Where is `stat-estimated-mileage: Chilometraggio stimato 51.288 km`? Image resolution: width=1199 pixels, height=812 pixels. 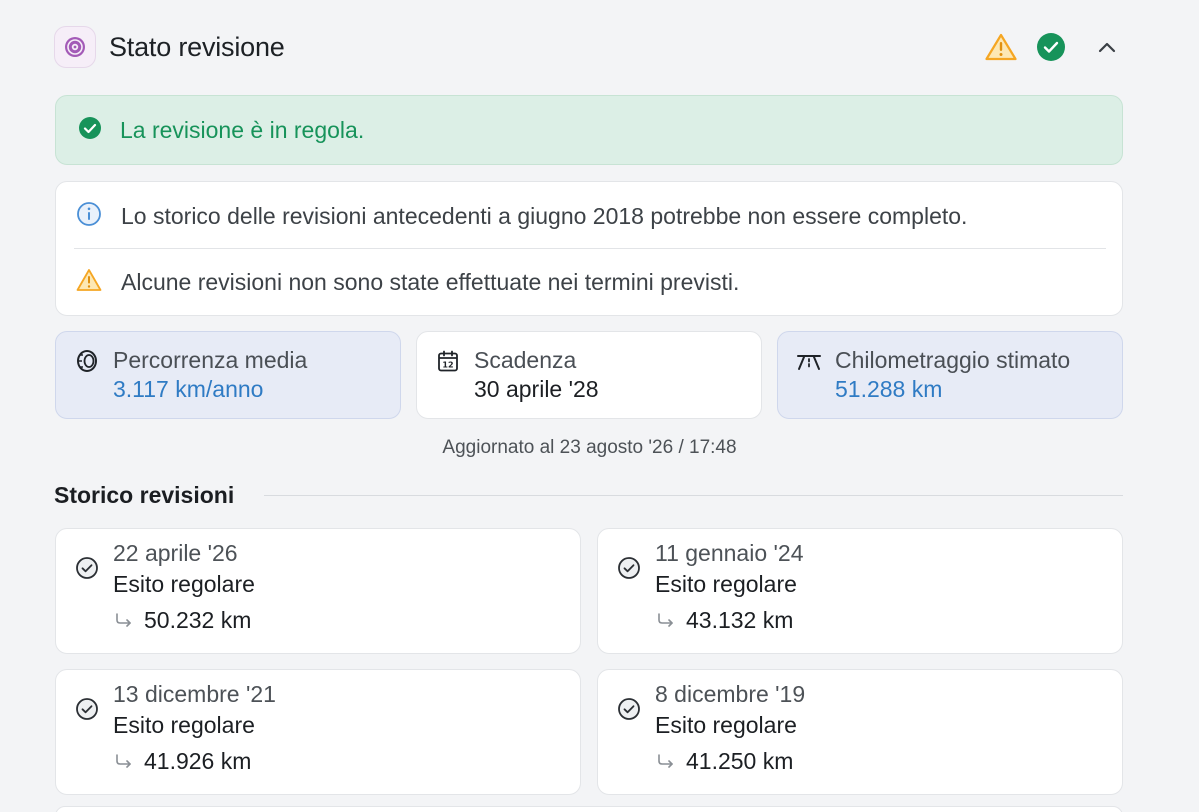 stat-estimated-mileage: Chilometraggio stimato 51.288 km is located at coordinates (950, 375).